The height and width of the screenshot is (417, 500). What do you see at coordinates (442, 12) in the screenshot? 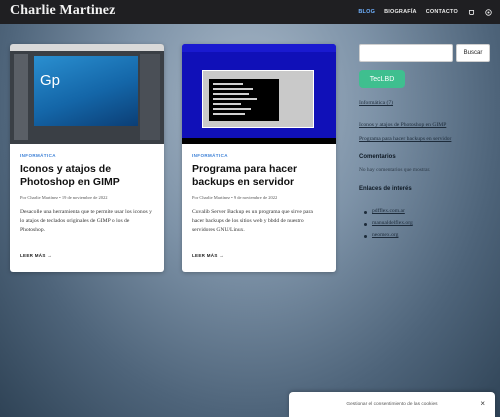
I see `nav-item-contacto: CONTACTO` at bounding box center [442, 12].